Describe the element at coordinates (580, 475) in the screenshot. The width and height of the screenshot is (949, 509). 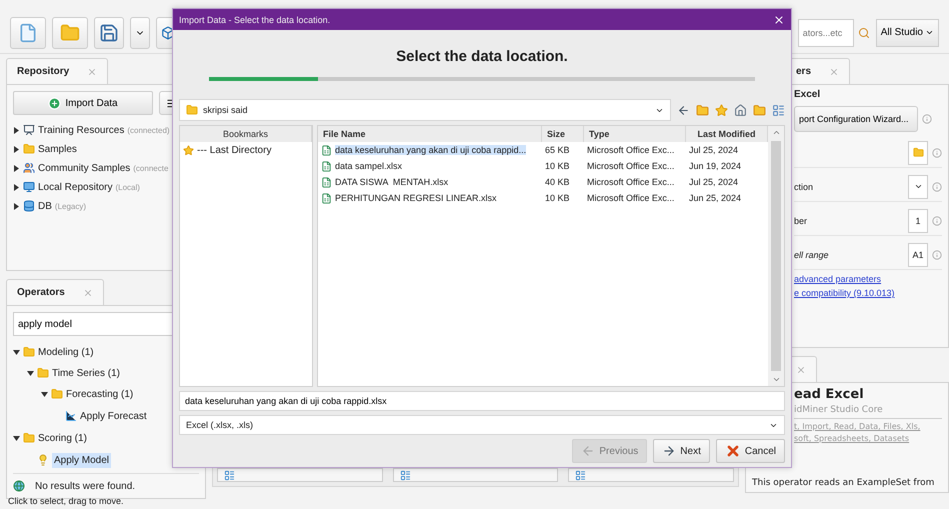
I see `list-icon` at that location.